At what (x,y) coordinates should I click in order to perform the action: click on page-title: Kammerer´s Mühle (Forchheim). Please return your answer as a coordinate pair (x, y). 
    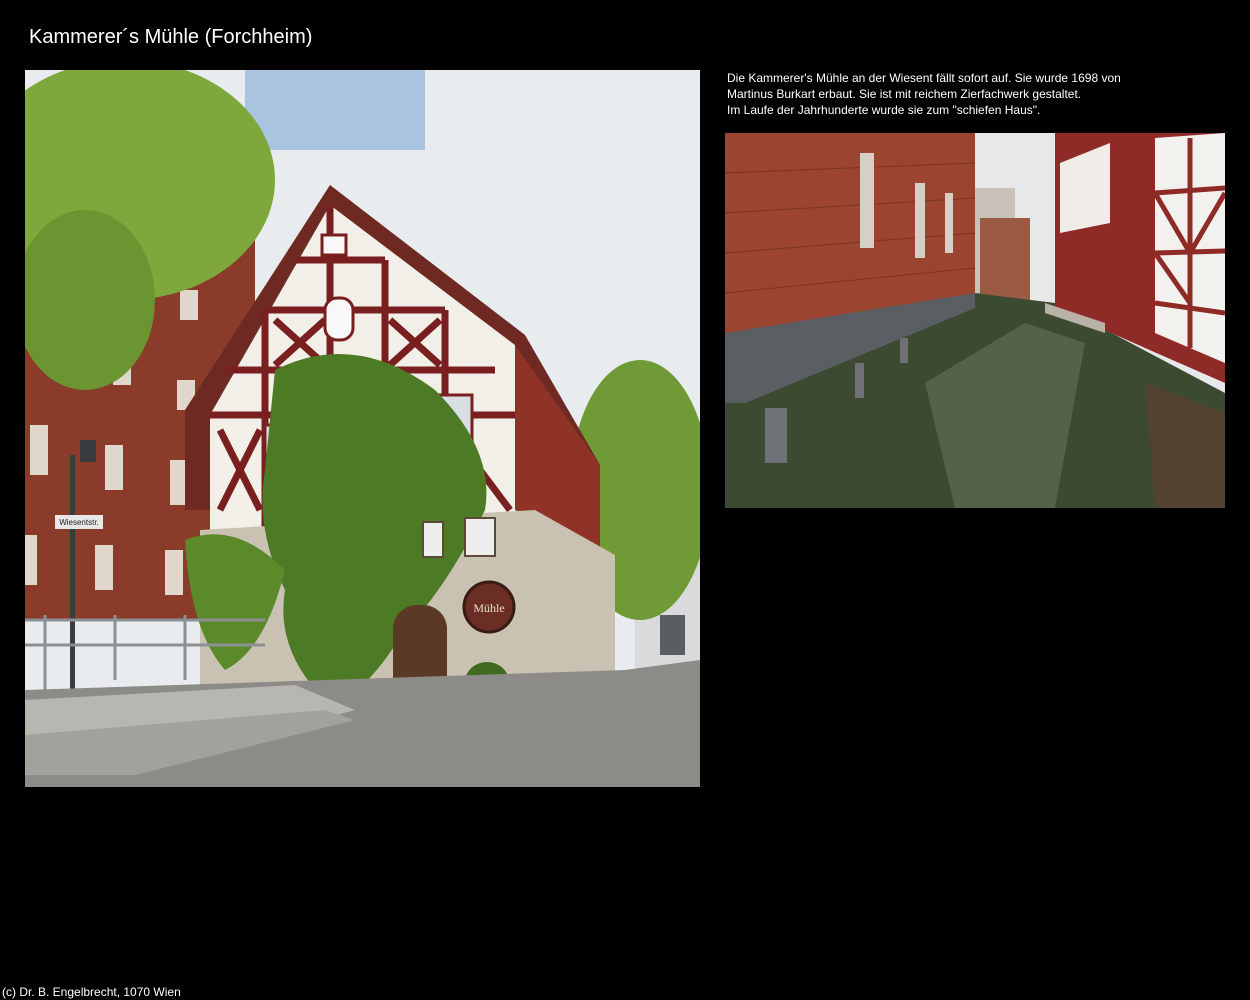
    Looking at the image, I should click on (171, 37).